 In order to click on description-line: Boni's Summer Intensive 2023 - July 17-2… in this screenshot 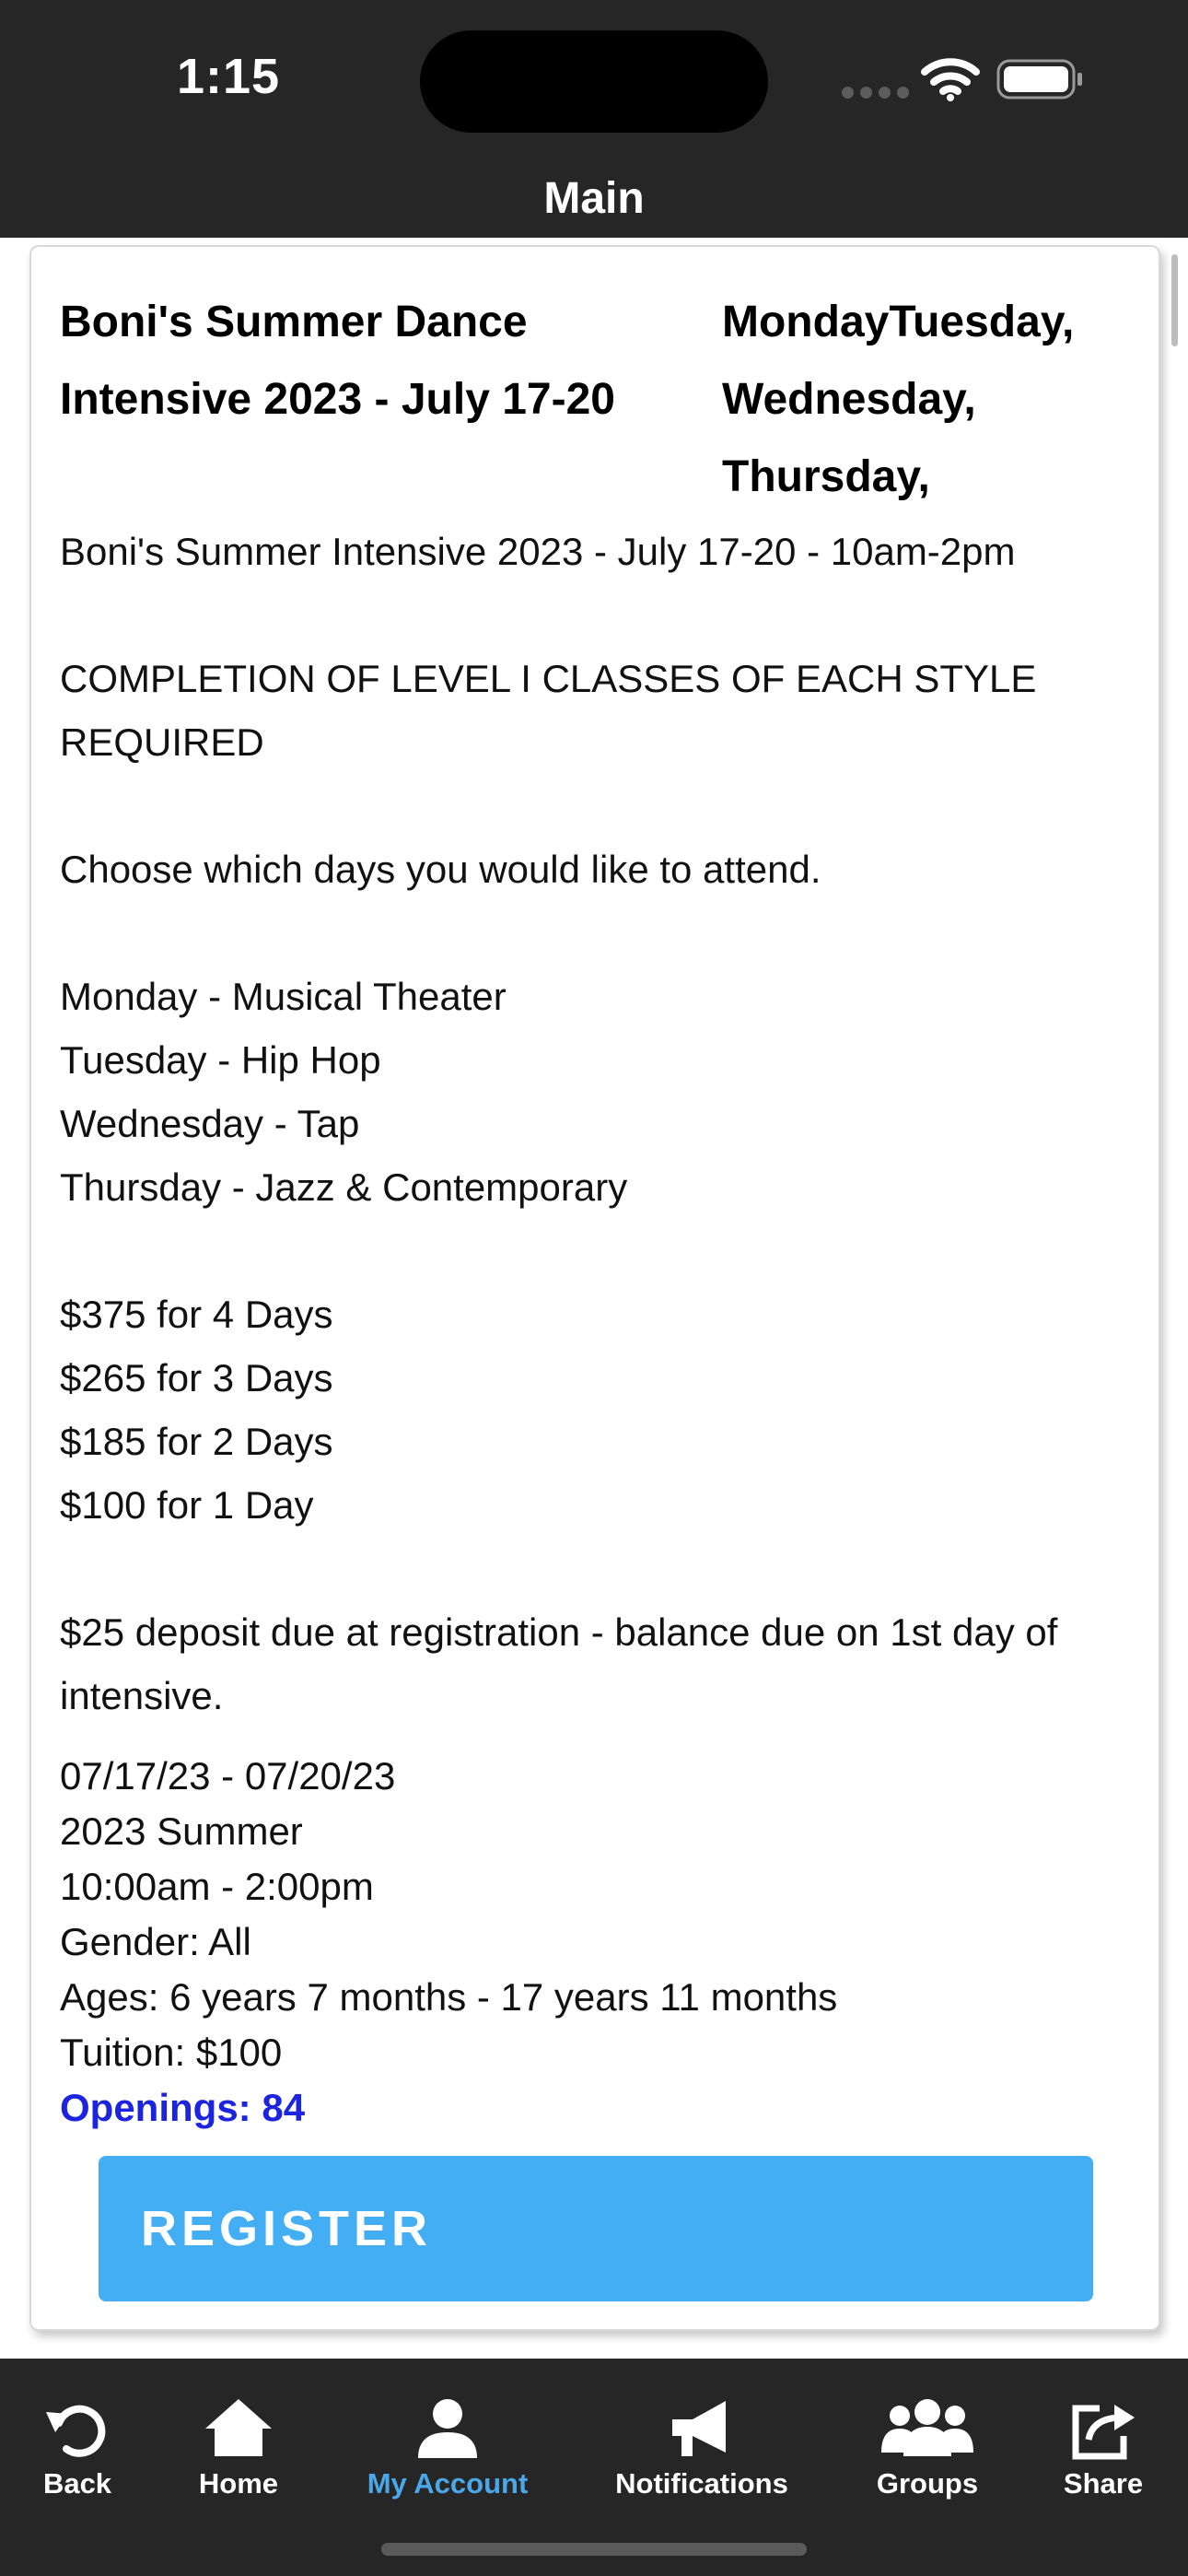, I will do `click(538, 551)`.